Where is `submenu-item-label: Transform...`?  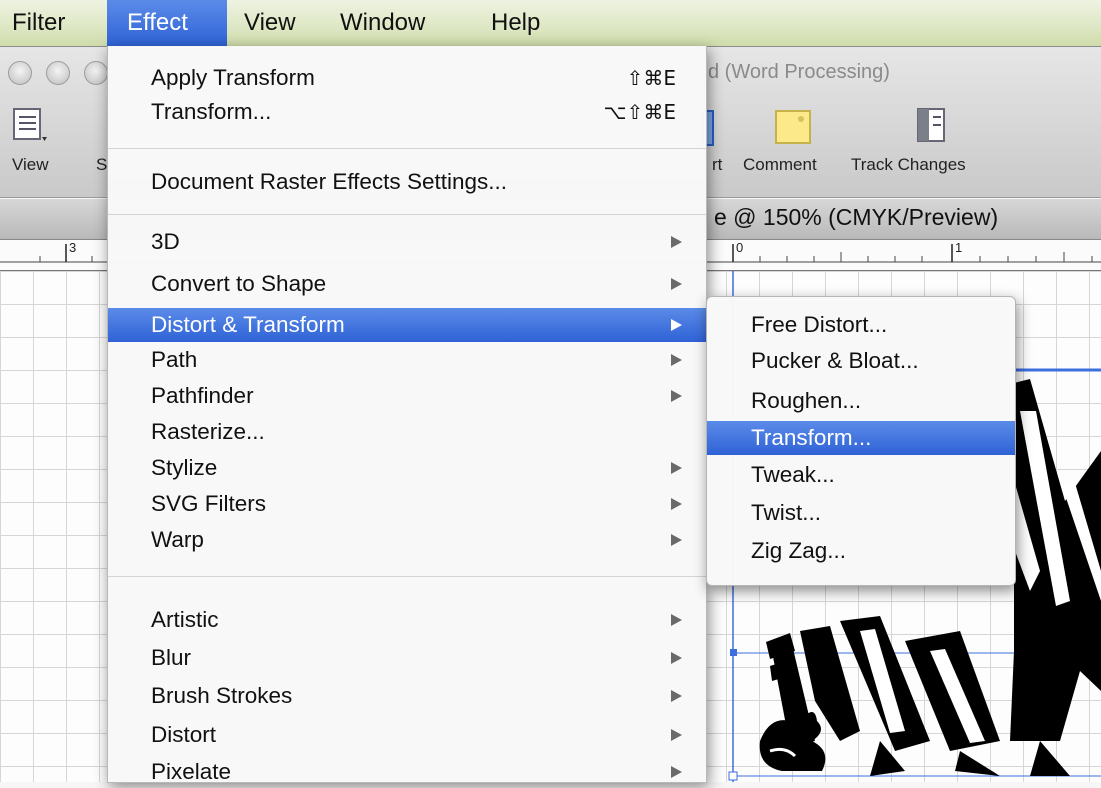 submenu-item-label: Transform... is located at coordinates (811, 437).